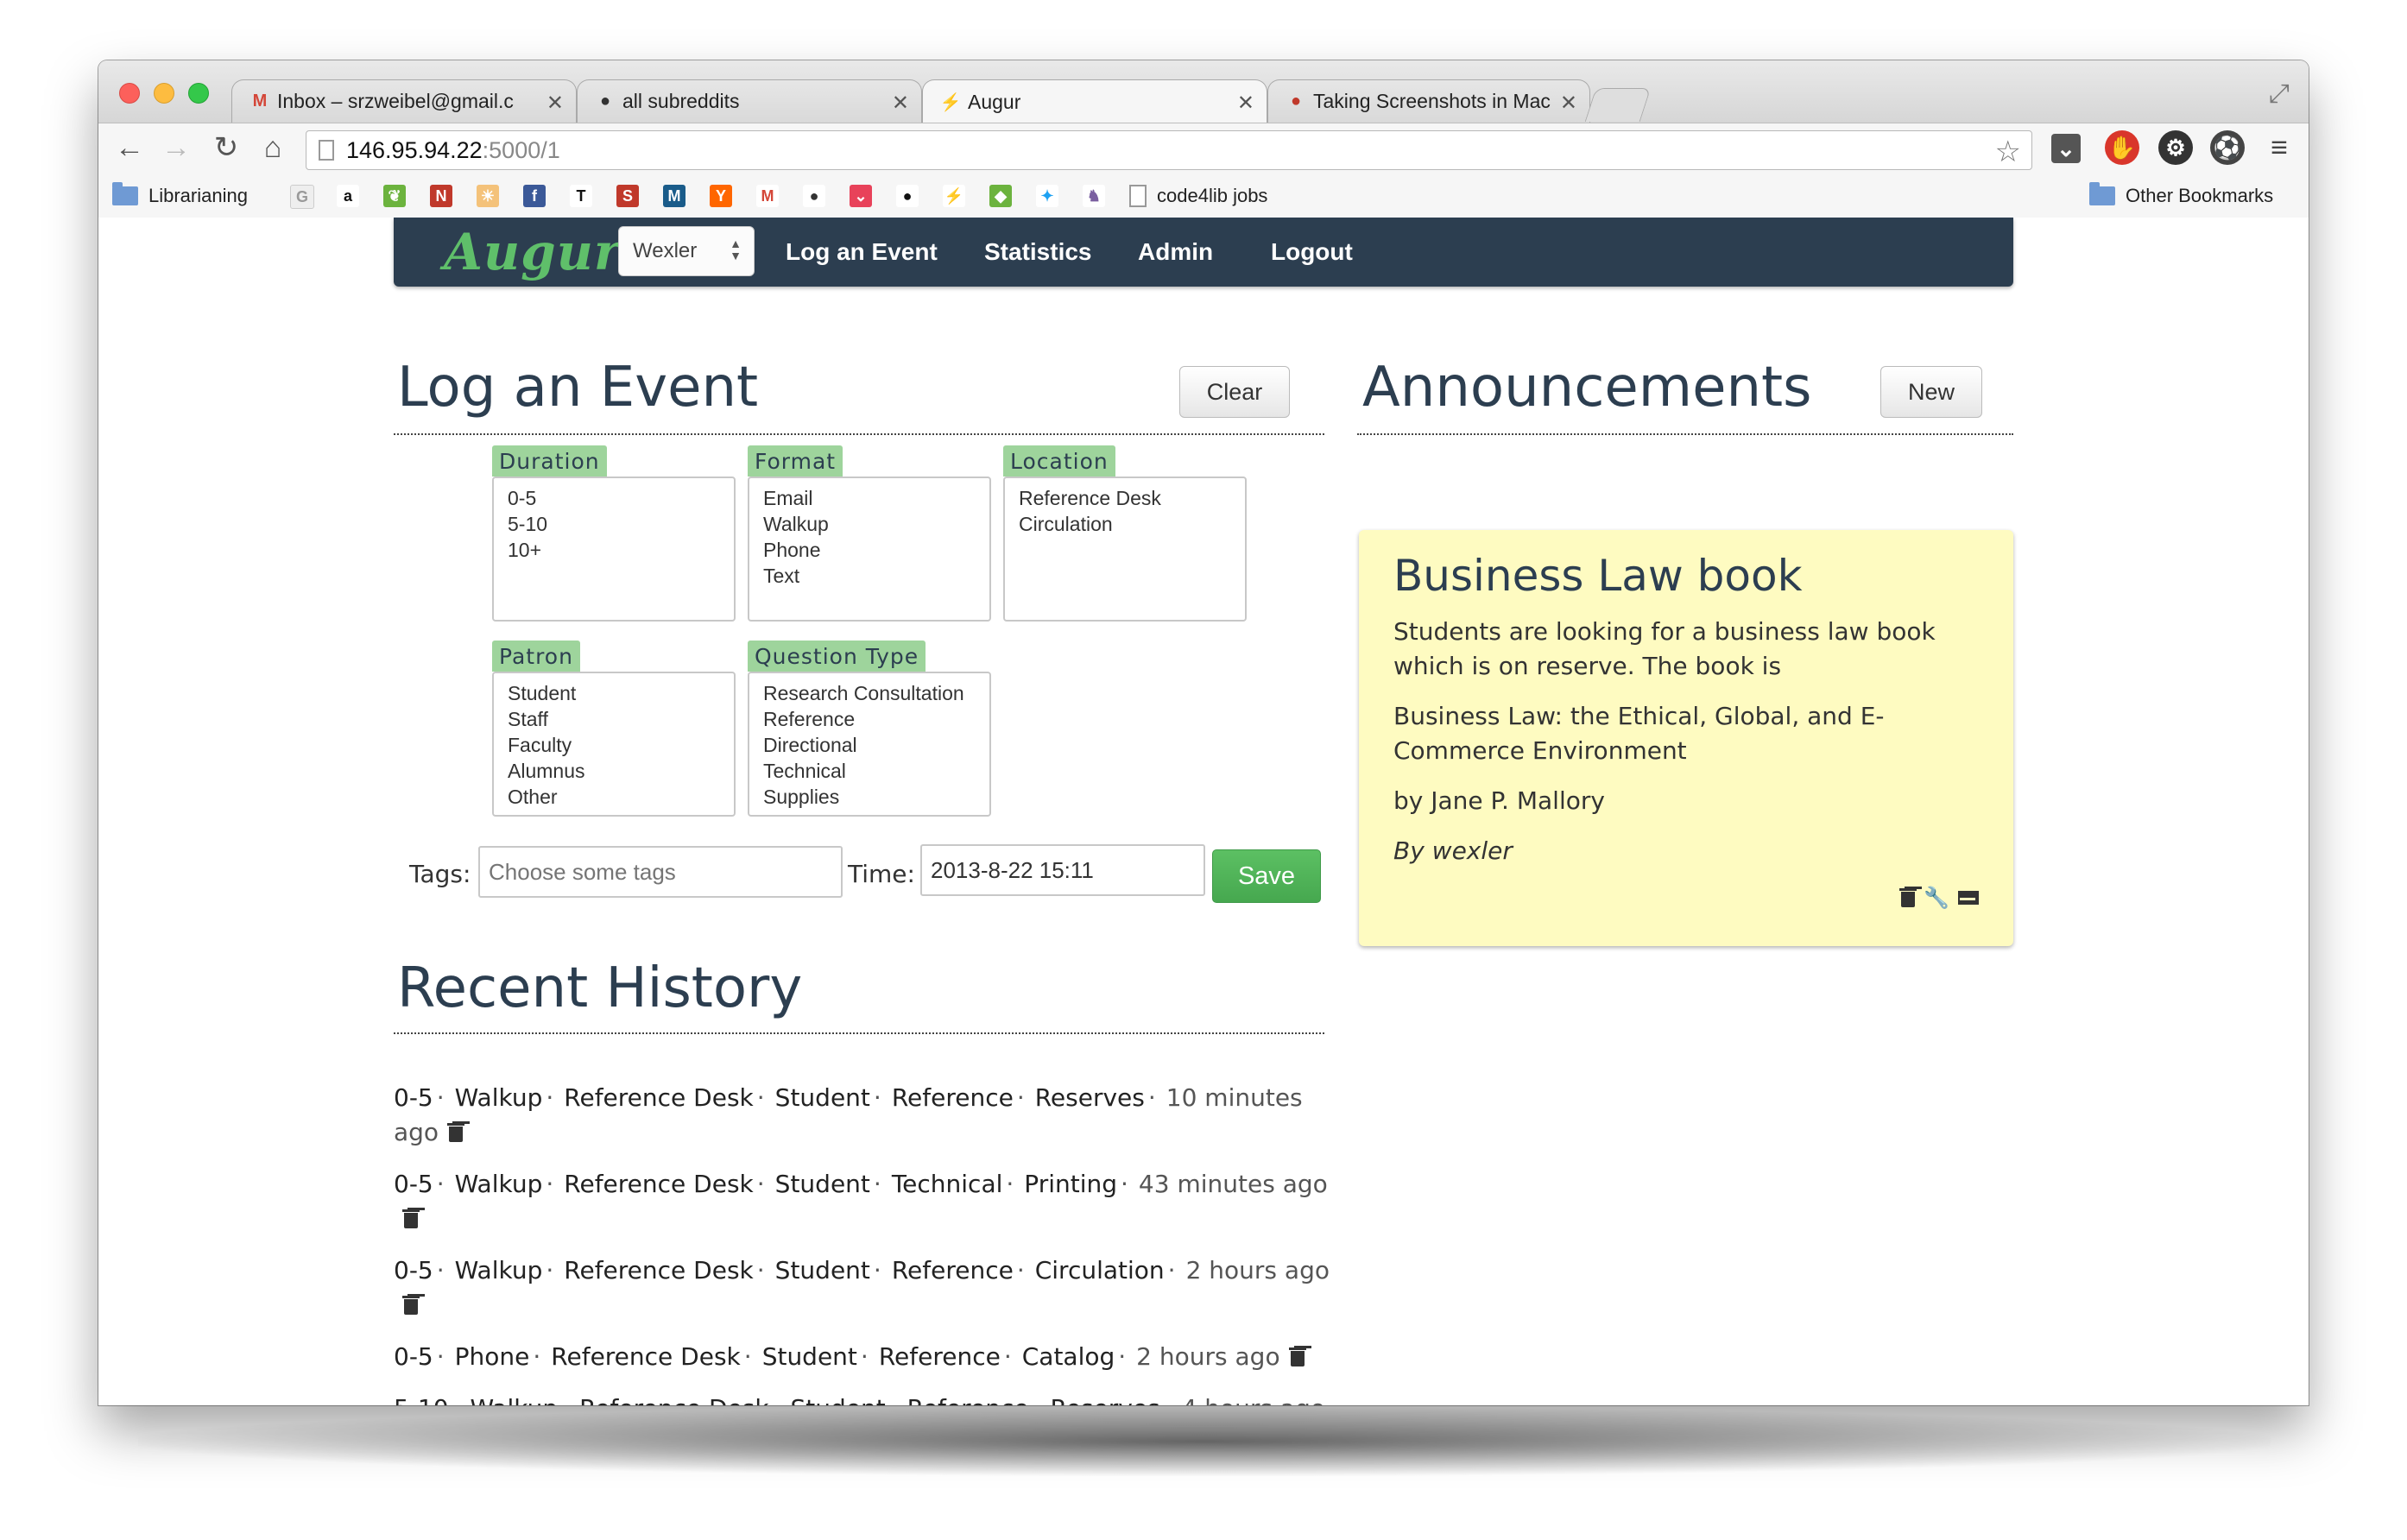 This screenshot has height=1540, width=2407. I want to click on twitter-icon: ✦, so click(1047, 196).